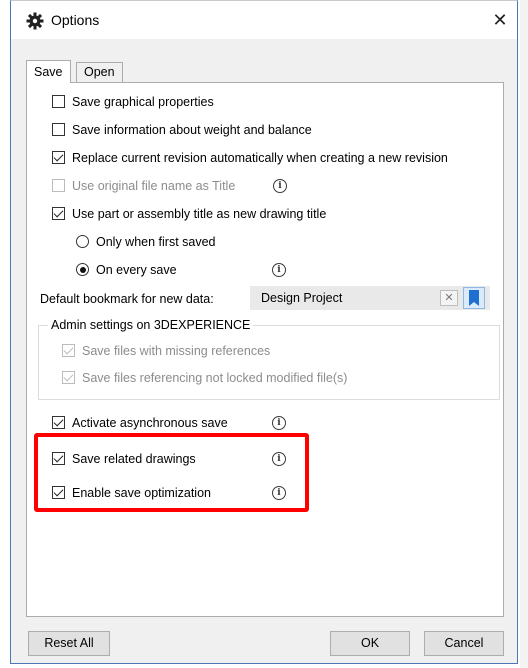 Image resolution: width=528 pixels, height=668 pixels. Describe the element at coordinates (48, 71) in the screenshot. I see `tab-save: Save` at that location.